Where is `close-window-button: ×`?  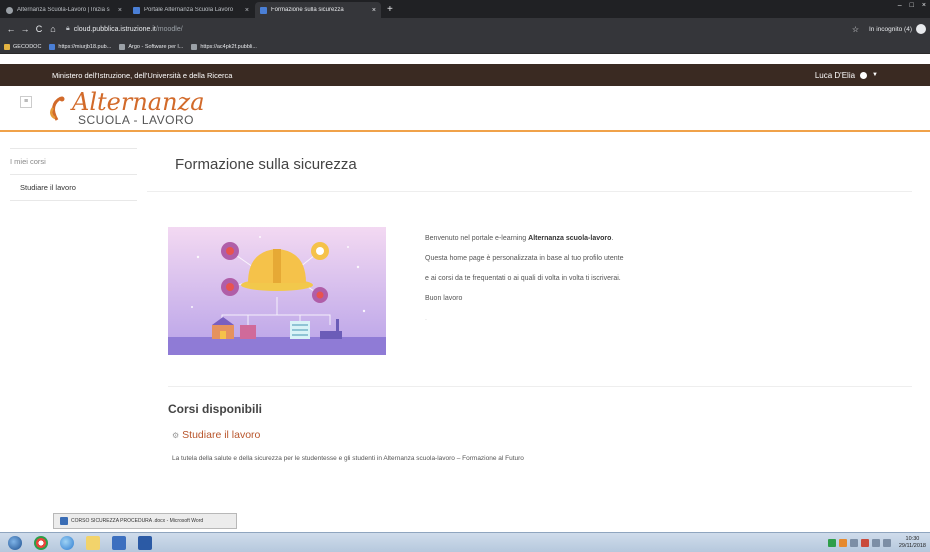
close-window-button: × is located at coordinates (924, 5).